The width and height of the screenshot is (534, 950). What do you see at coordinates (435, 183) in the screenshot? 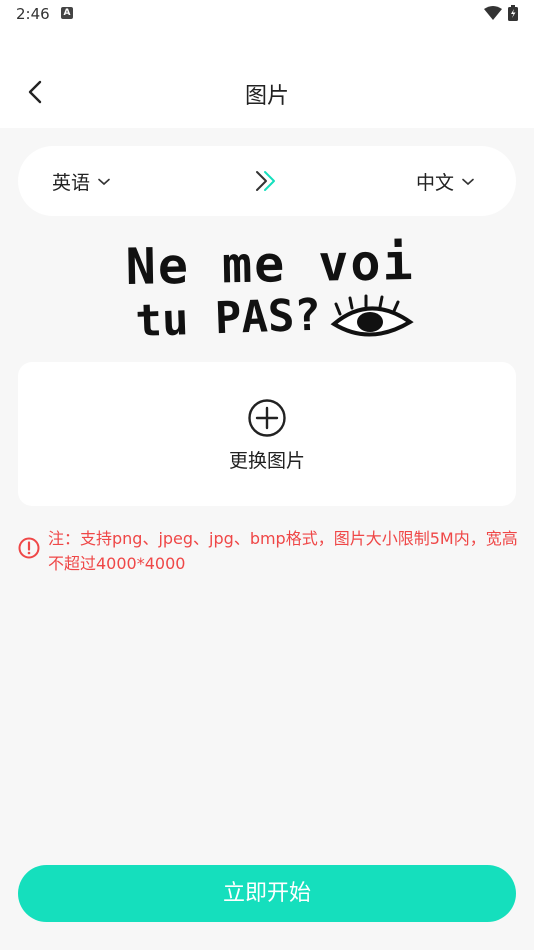
I see `target-language-label: 中文` at bounding box center [435, 183].